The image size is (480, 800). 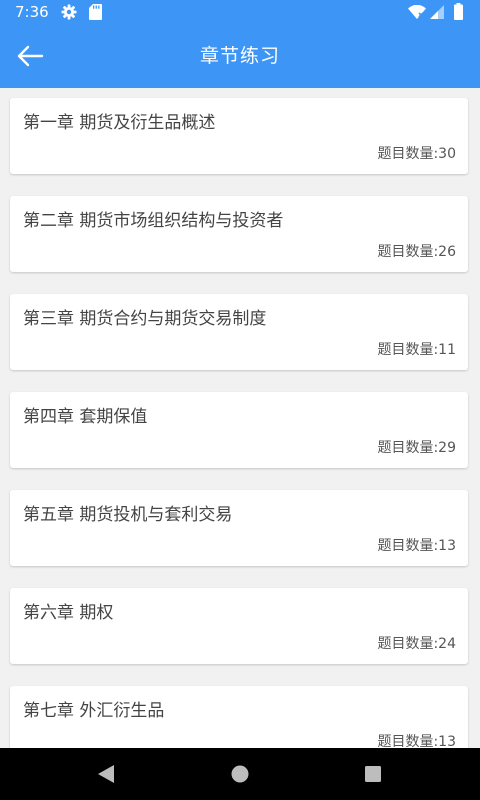 What do you see at coordinates (416, 350) in the screenshot?
I see `question-count: 题目数量:11` at bounding box center [416, 350].